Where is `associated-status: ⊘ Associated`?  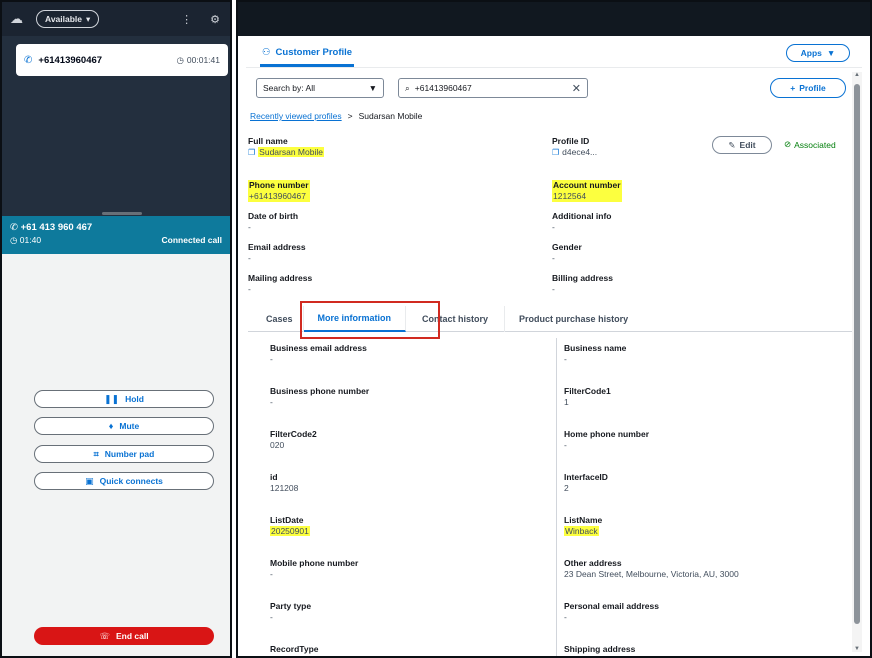
associated-status: ⊘ Associated is located at coordinates (810, 144).